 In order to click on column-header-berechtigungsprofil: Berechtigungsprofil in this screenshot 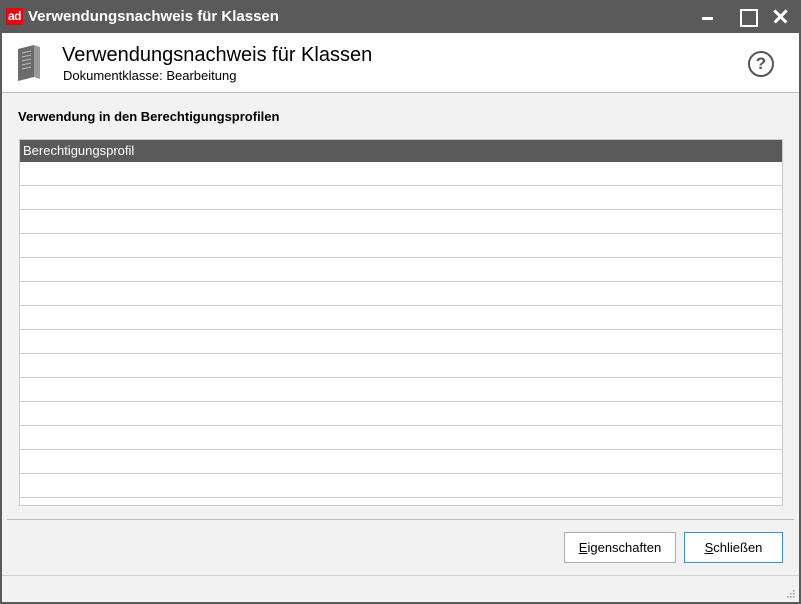, I will do `click(401, 151)`.